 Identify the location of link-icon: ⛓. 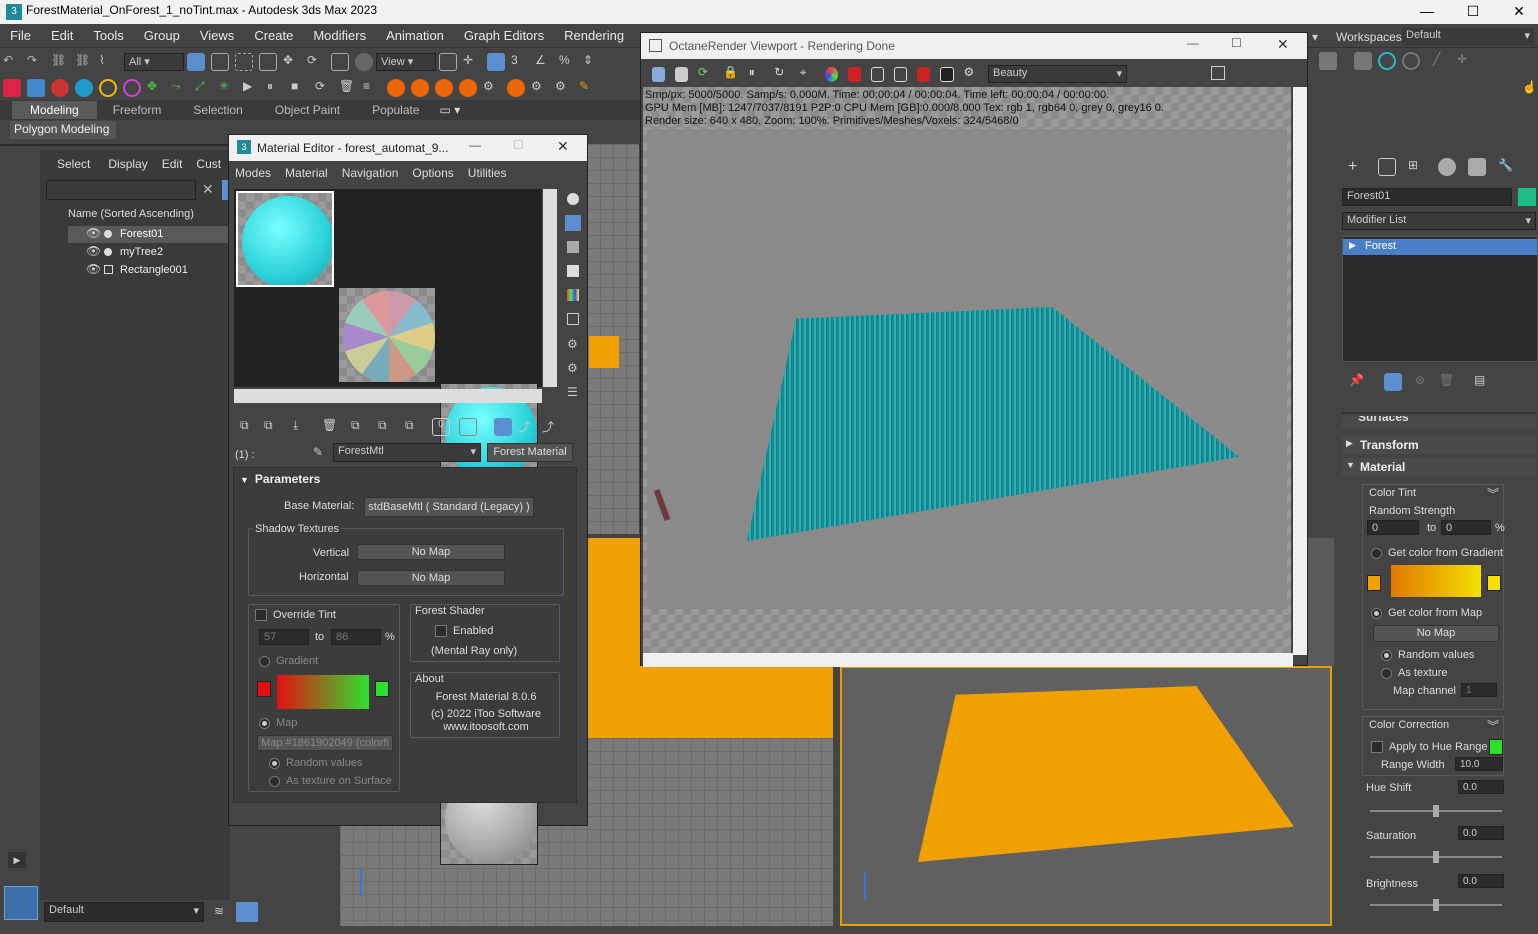
(60, 62).